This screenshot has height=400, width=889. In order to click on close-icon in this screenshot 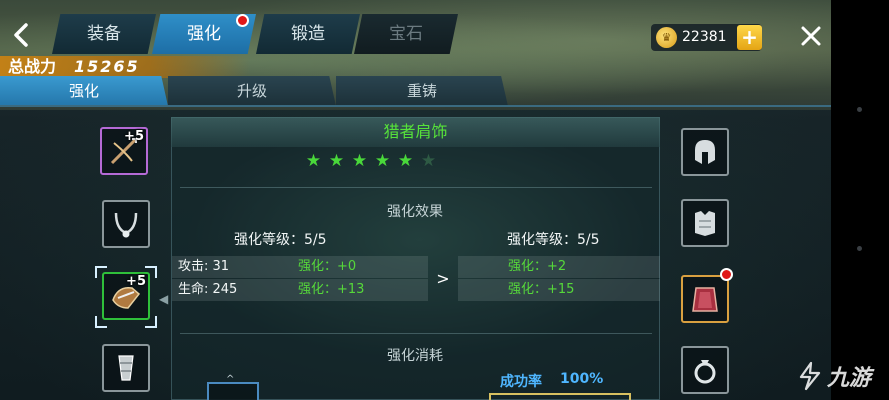, I will do `click(811, 36)`.